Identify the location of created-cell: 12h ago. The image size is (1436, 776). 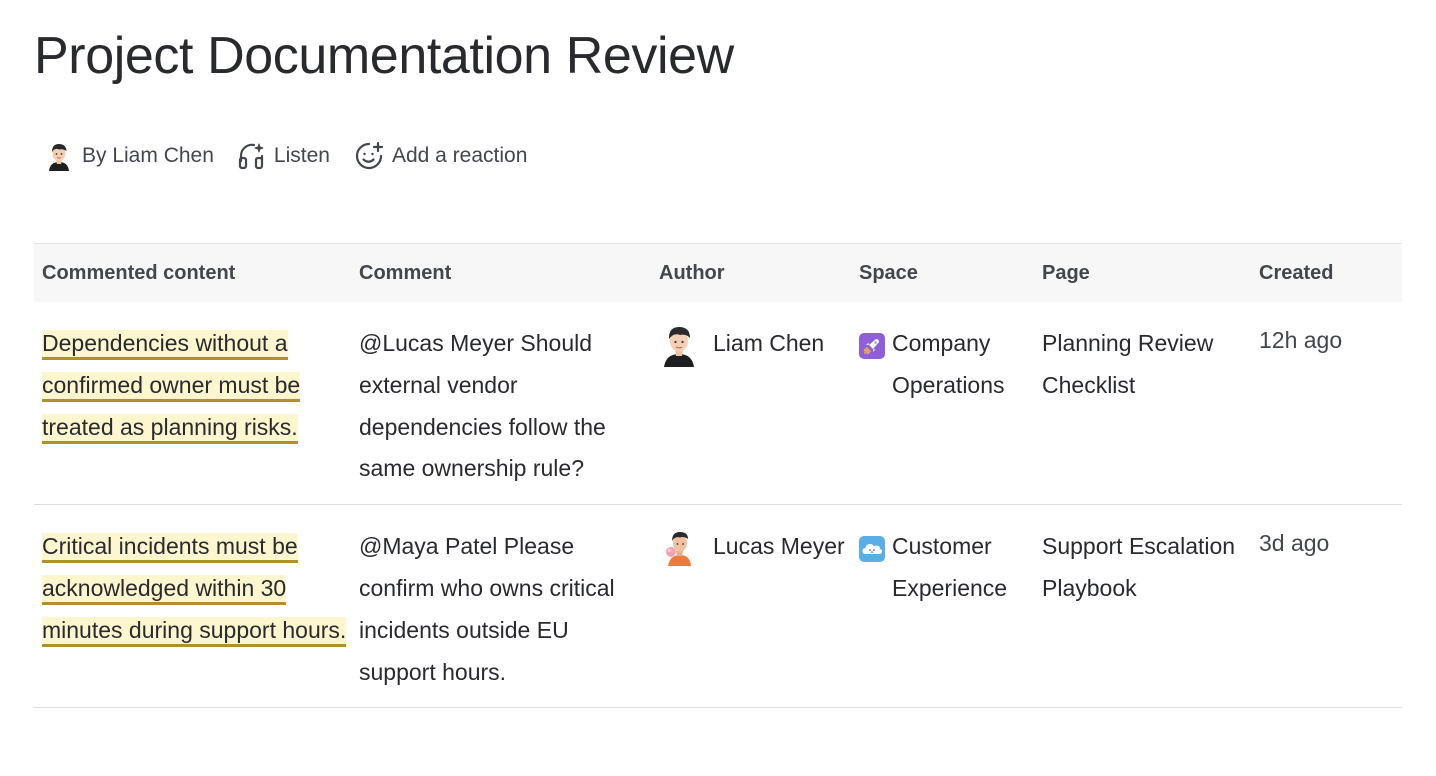
(1326, 404).